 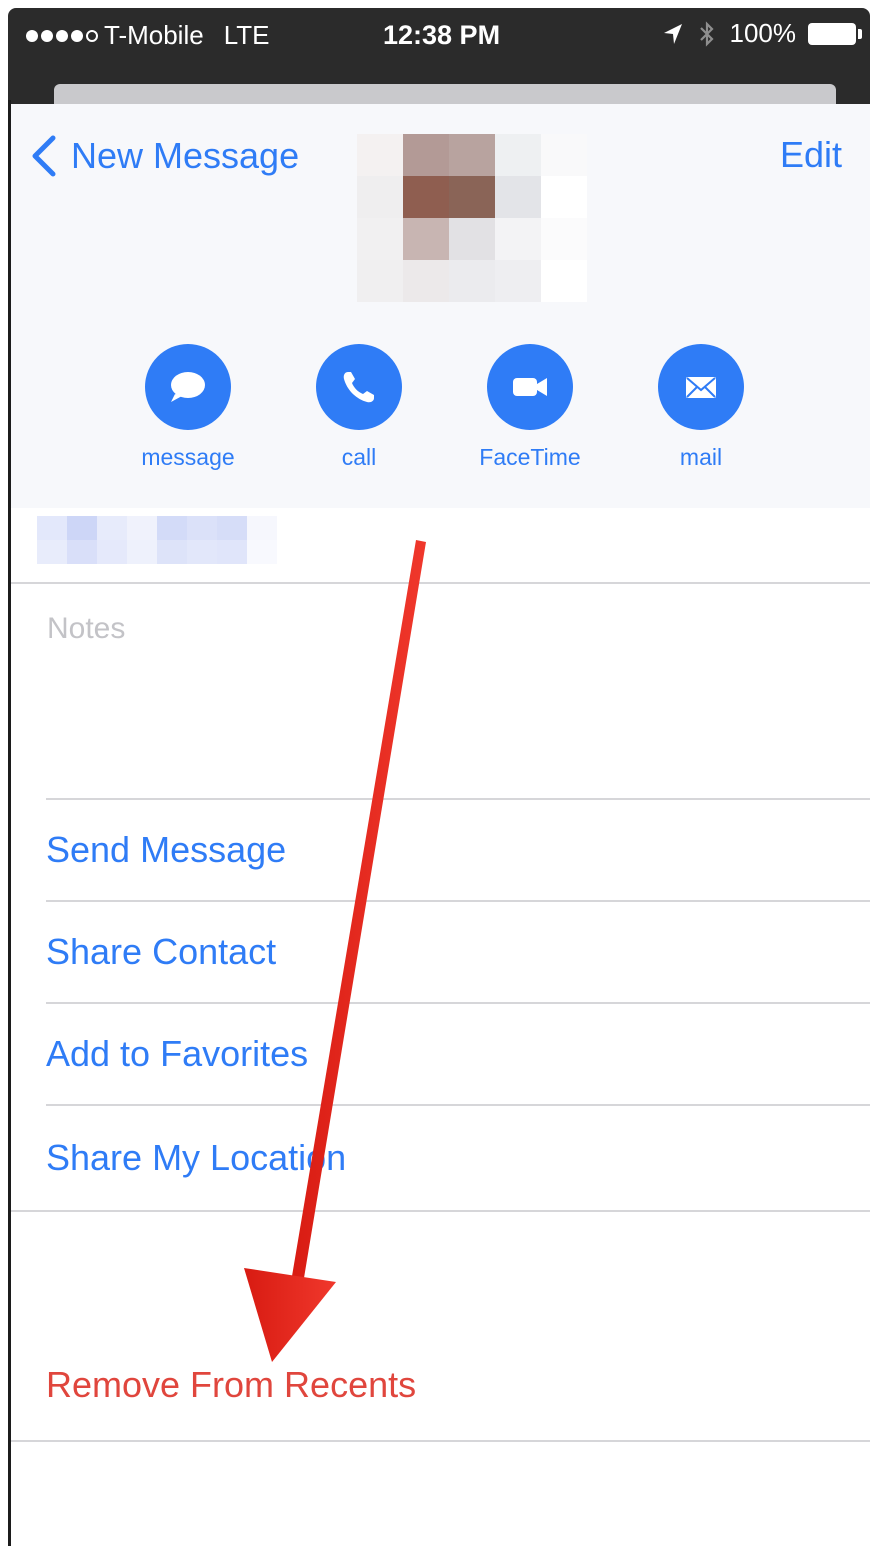 What do you see at coordinates (440, 414) in the screenshot?
I see `quick-actions: message call FaceTime mail` at bounding box center [440, 414].